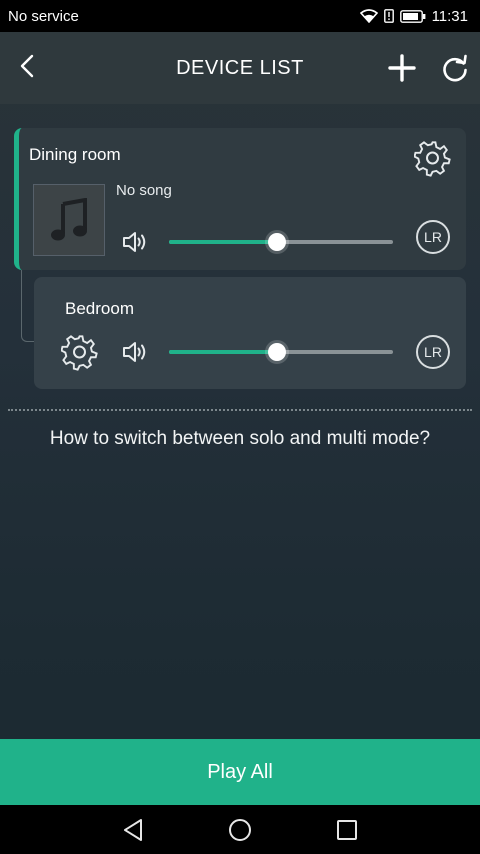  I want to click on album-art, so click(69, 220).